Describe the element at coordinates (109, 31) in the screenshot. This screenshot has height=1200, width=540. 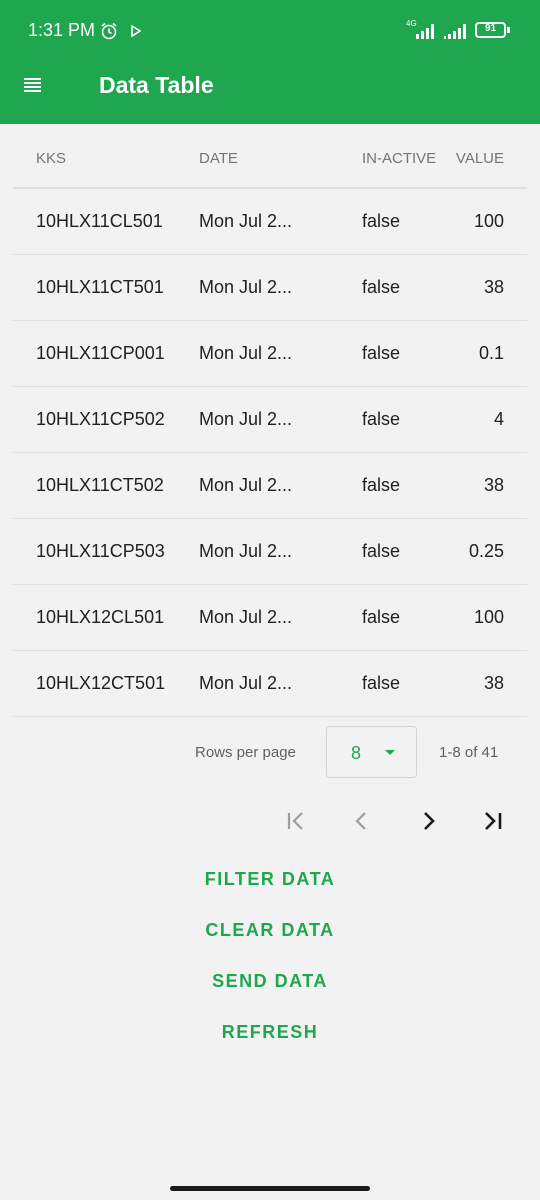
I see `alarm-clock-icon` at that location.